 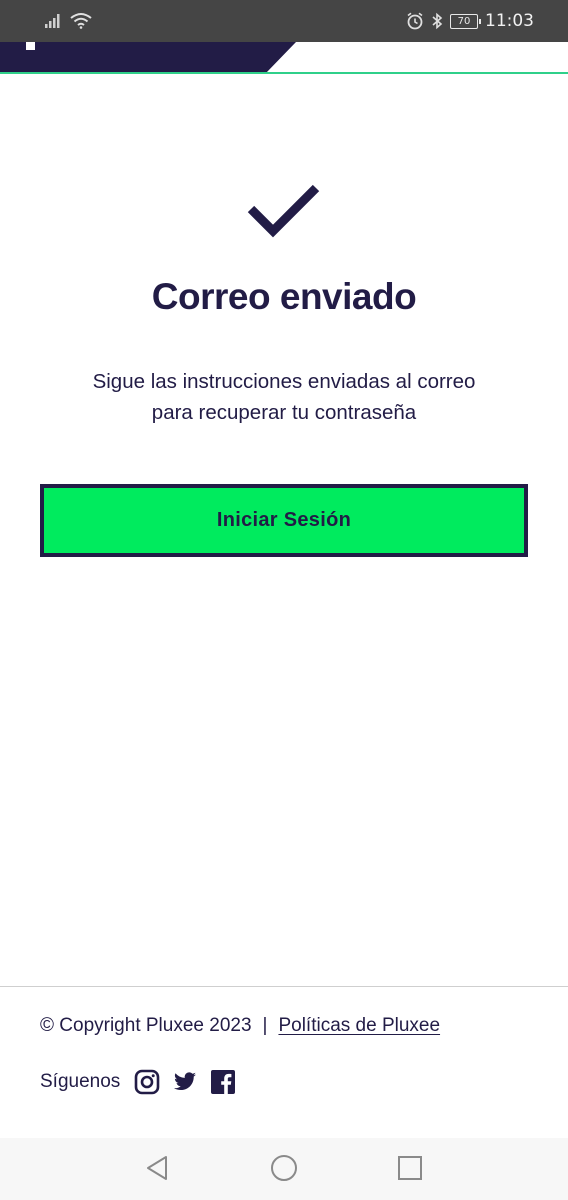 I want to click on battery-icon: 70, so click(x=465, y=21).